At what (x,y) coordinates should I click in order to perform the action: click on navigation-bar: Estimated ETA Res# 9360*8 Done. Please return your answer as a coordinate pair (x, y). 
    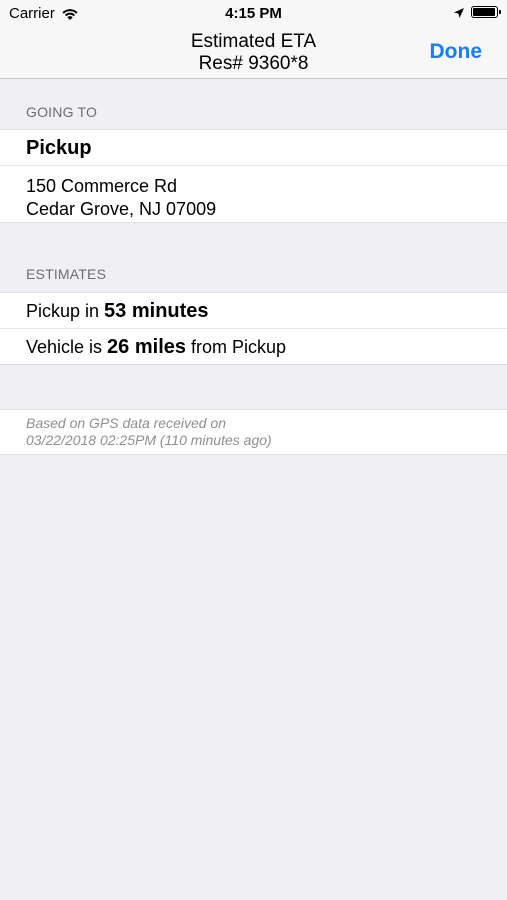
    Looking at the image, I should click on (253, 53).